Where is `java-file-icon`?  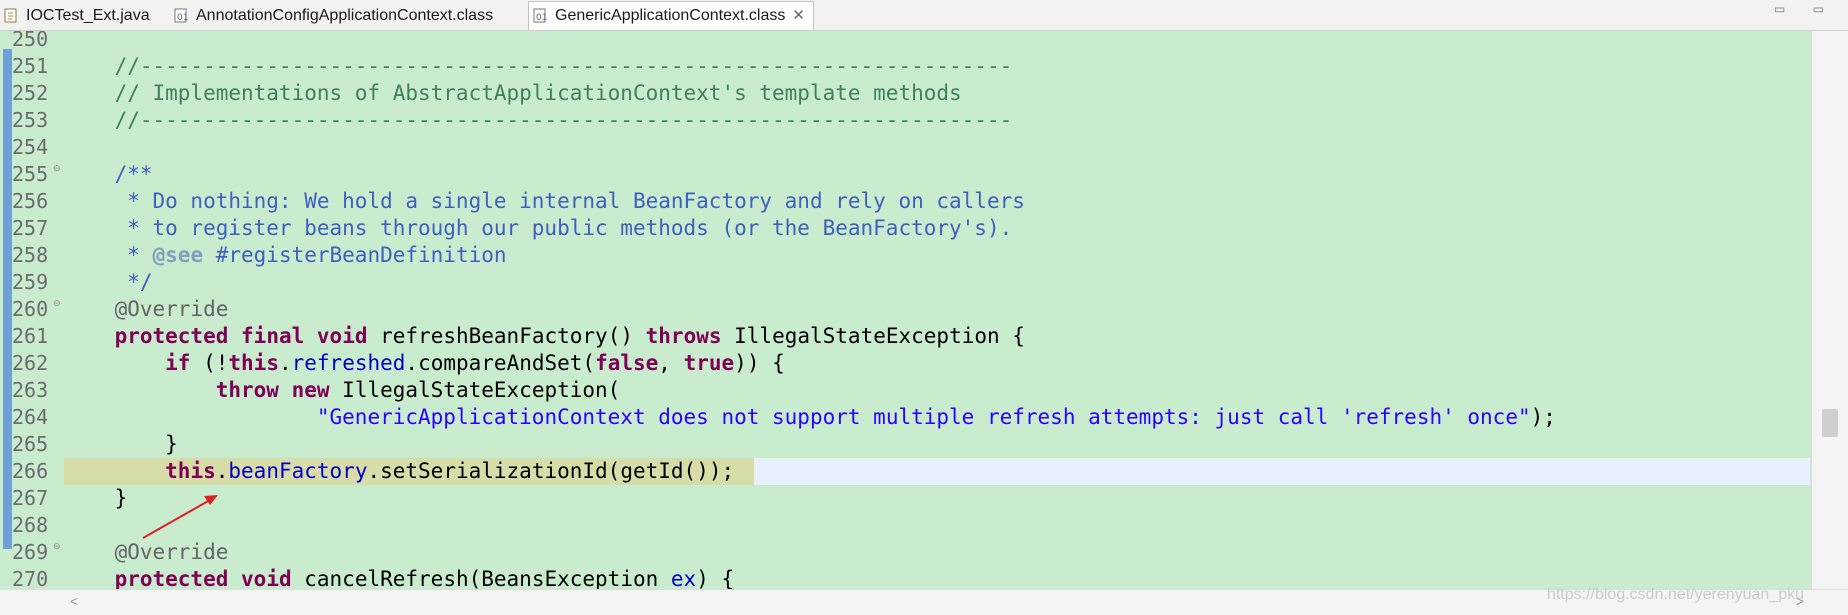
java-file-icon is located at coordinates (10, 15).